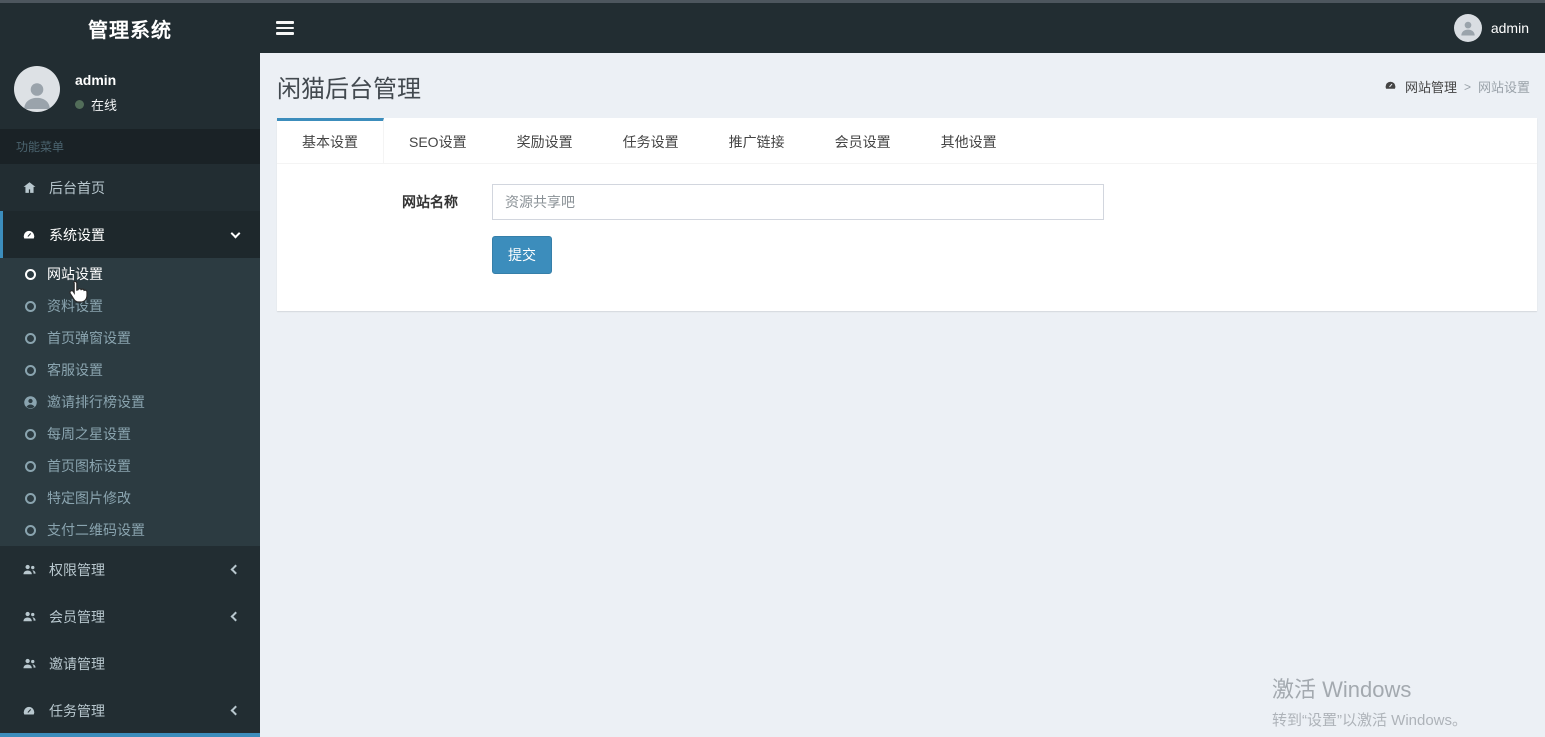 This screenshot has height=737, width=1545. I want to click on tab-task-settings: 任务设置, so click(651, 140).